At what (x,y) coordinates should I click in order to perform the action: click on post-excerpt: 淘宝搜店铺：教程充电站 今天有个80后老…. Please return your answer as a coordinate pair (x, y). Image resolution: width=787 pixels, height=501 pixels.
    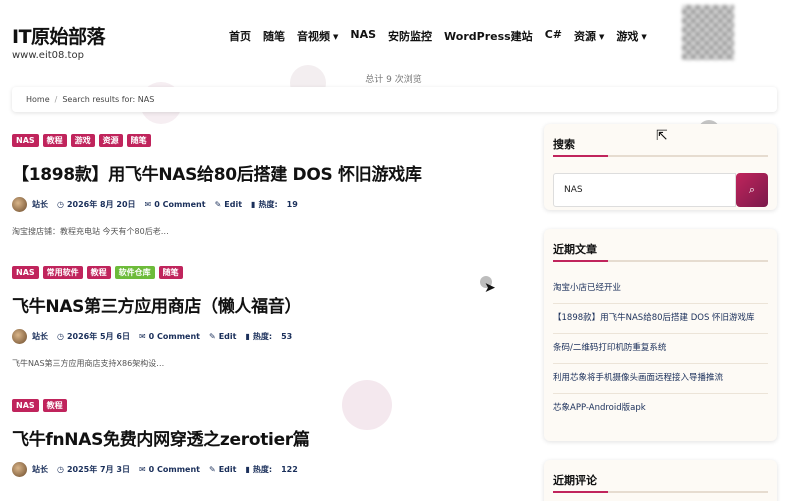
    Looking at the image, I should click on (90, 231).